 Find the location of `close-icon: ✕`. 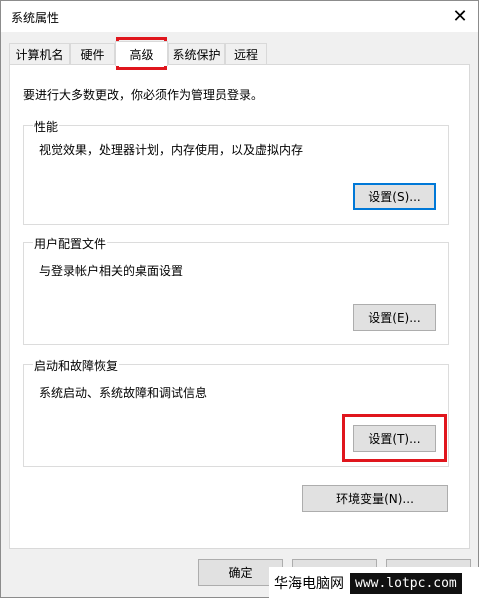

close-icon: ✕ is located at coordinates (460, 16).